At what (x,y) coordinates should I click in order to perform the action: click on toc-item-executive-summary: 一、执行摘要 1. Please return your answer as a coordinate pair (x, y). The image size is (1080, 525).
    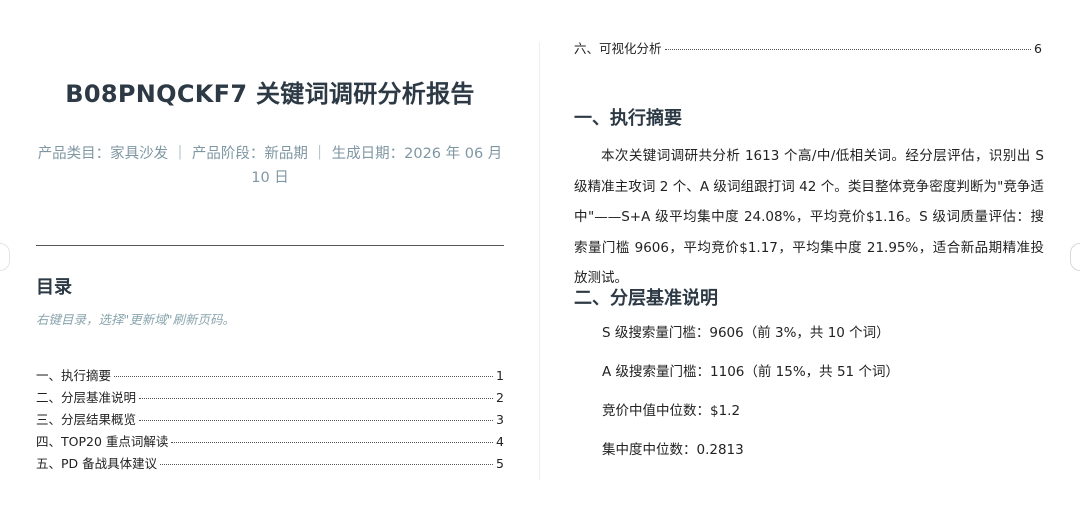
    Looking at the image, I should click on (270, 376).